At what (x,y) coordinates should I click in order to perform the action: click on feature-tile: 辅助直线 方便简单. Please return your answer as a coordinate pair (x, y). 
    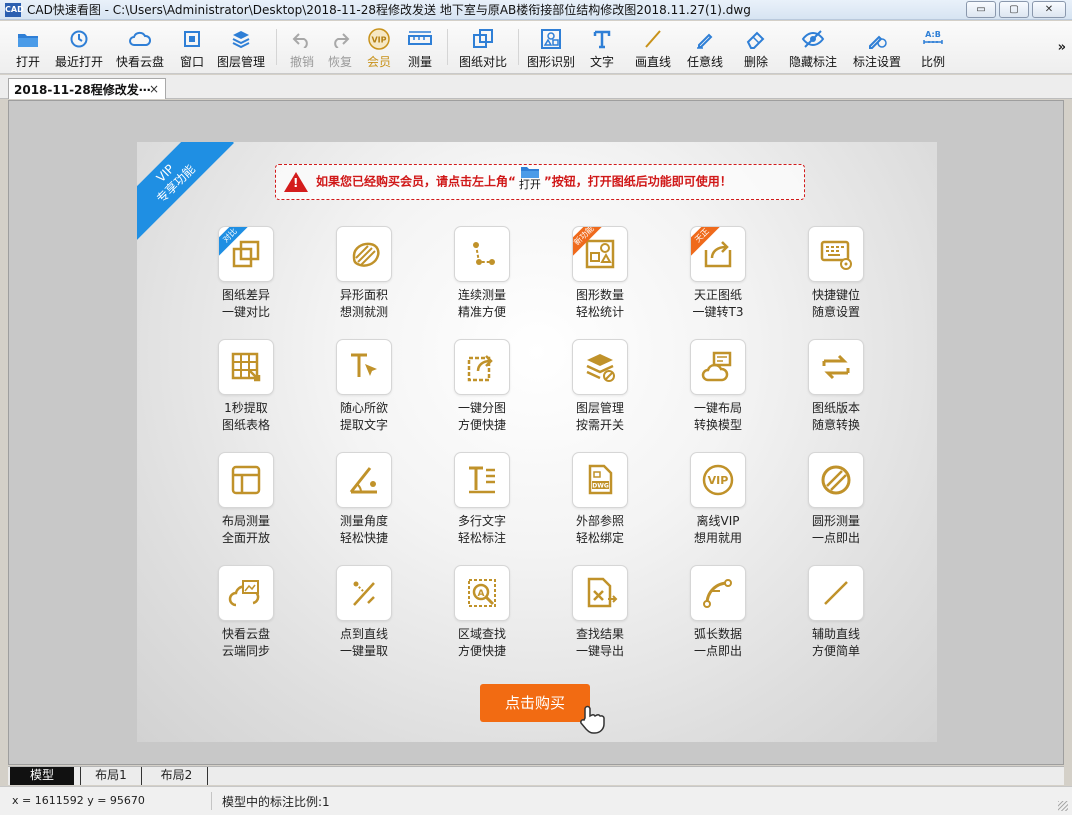
    Looking at the image, I should click on (836, 612).